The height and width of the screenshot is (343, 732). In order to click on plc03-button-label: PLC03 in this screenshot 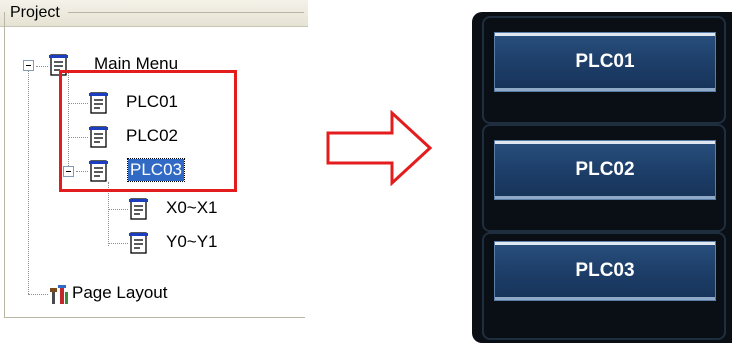, I will do `click(605, 270)`.